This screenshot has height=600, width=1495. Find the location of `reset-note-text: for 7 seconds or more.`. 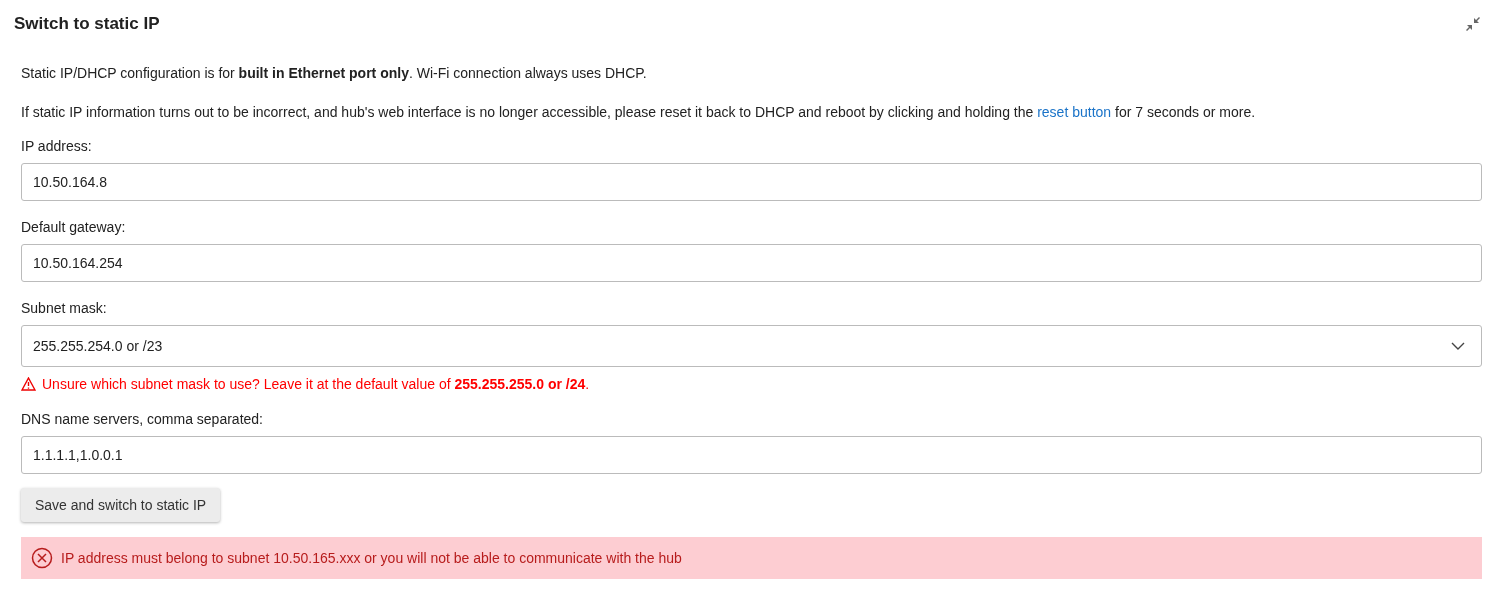

reset-note-text: for 7 seconds or more. is located at coordinates (1185, 112).